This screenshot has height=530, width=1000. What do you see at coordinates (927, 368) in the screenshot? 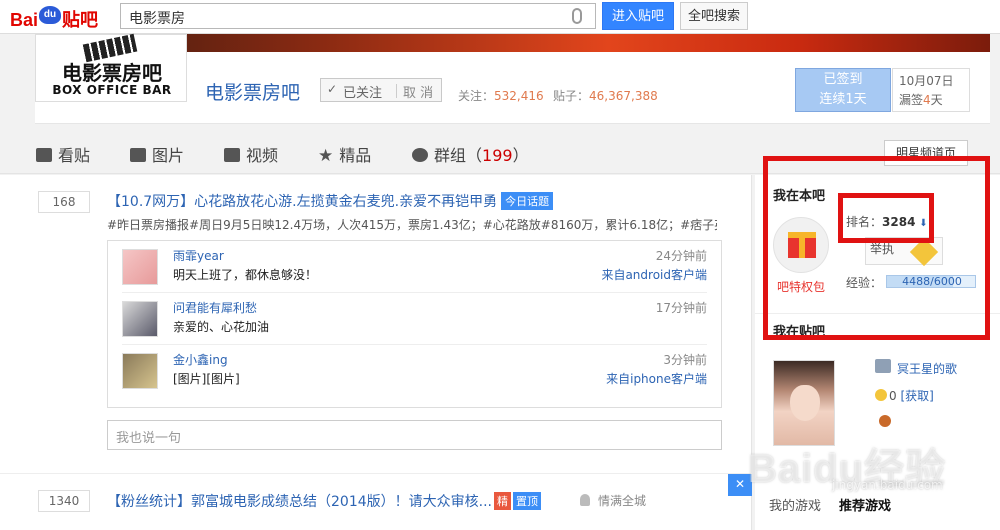
I see `profile-username: 冥王星的歌` at bounding box center [927, 368].